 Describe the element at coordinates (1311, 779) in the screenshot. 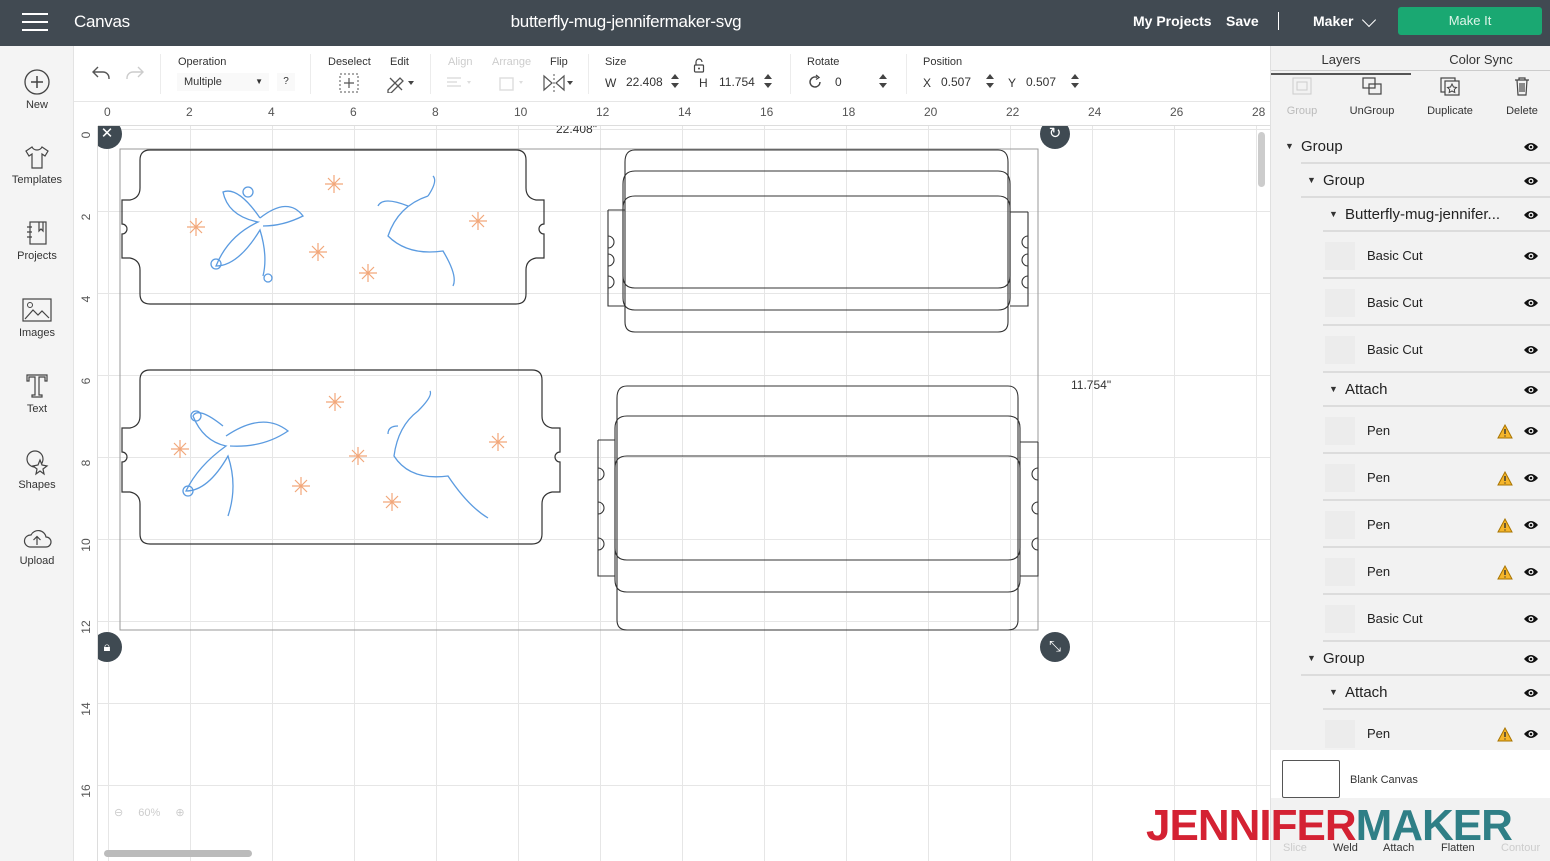

I see `blank-canvas-swatch` at that location.